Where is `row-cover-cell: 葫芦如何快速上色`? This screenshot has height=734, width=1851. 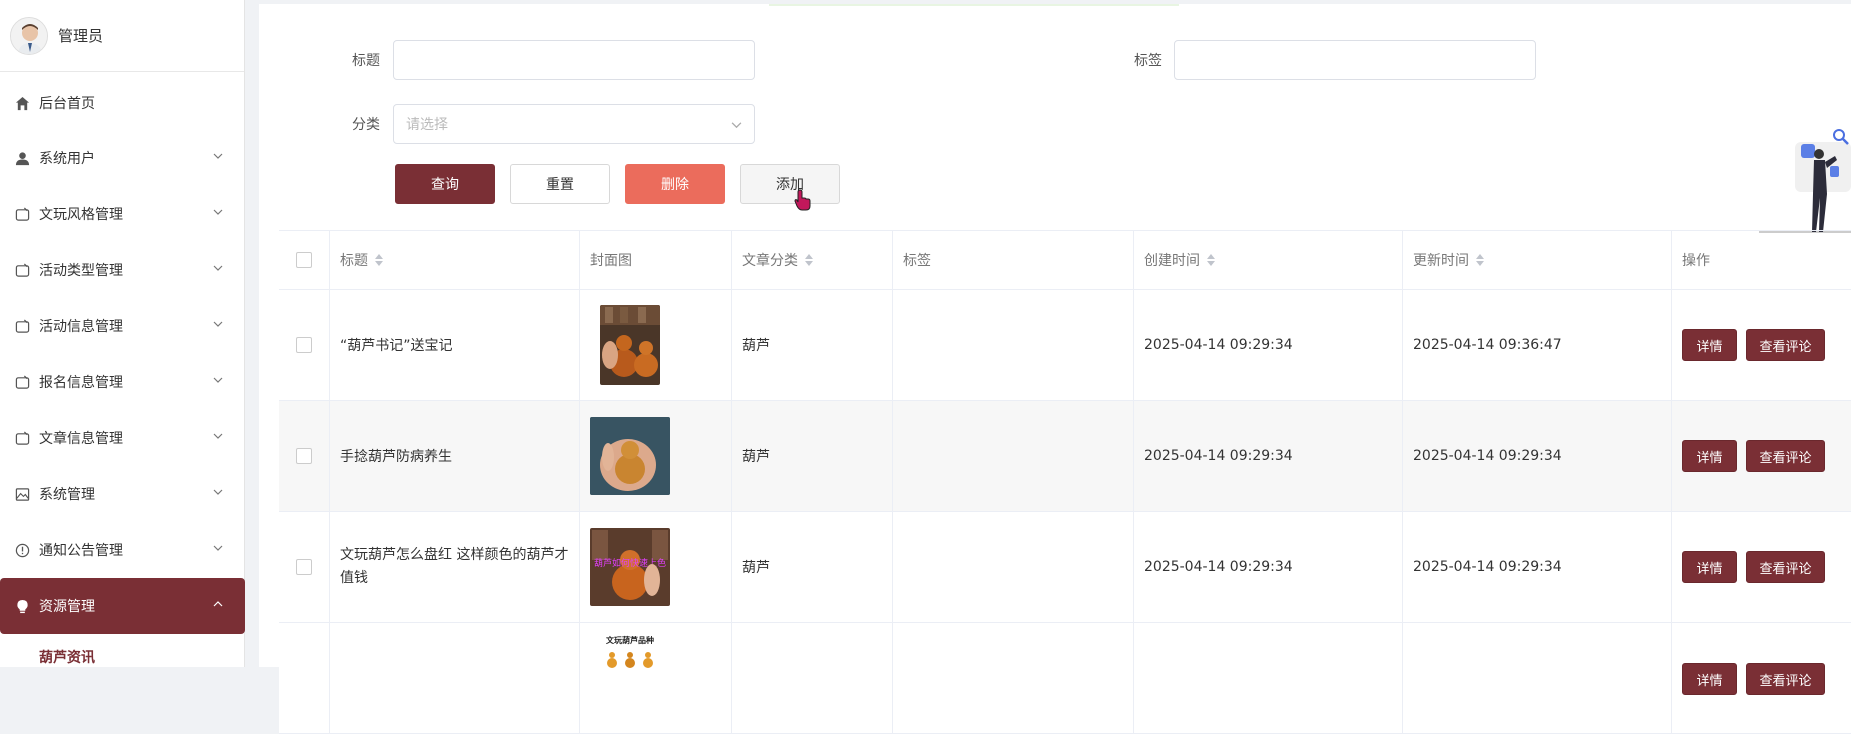 row-cover-cell: 葫芦如何快速上色 is located at coordinates (656, 567).